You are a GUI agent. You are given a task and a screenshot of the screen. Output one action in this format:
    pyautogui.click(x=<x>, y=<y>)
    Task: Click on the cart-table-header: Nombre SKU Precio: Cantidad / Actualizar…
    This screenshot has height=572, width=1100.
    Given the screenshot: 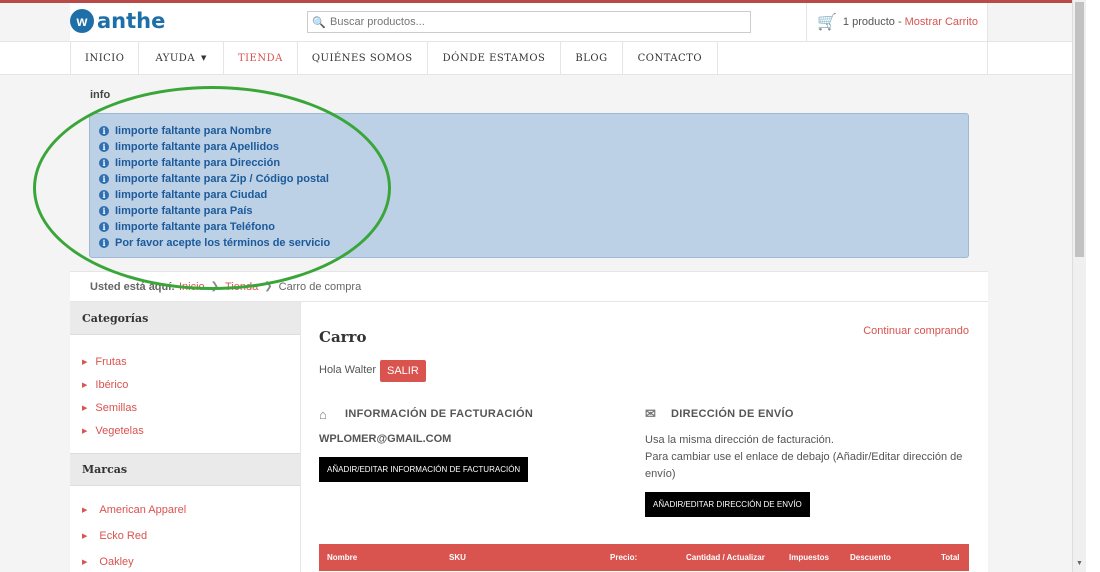 What is the action you would take?
    pyautogui.click(x=644, y=557)
    